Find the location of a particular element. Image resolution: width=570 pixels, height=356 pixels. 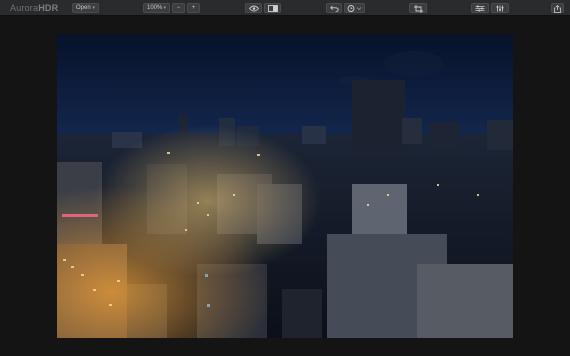

zoom-out-button: − is located at coordinates (178, 8).